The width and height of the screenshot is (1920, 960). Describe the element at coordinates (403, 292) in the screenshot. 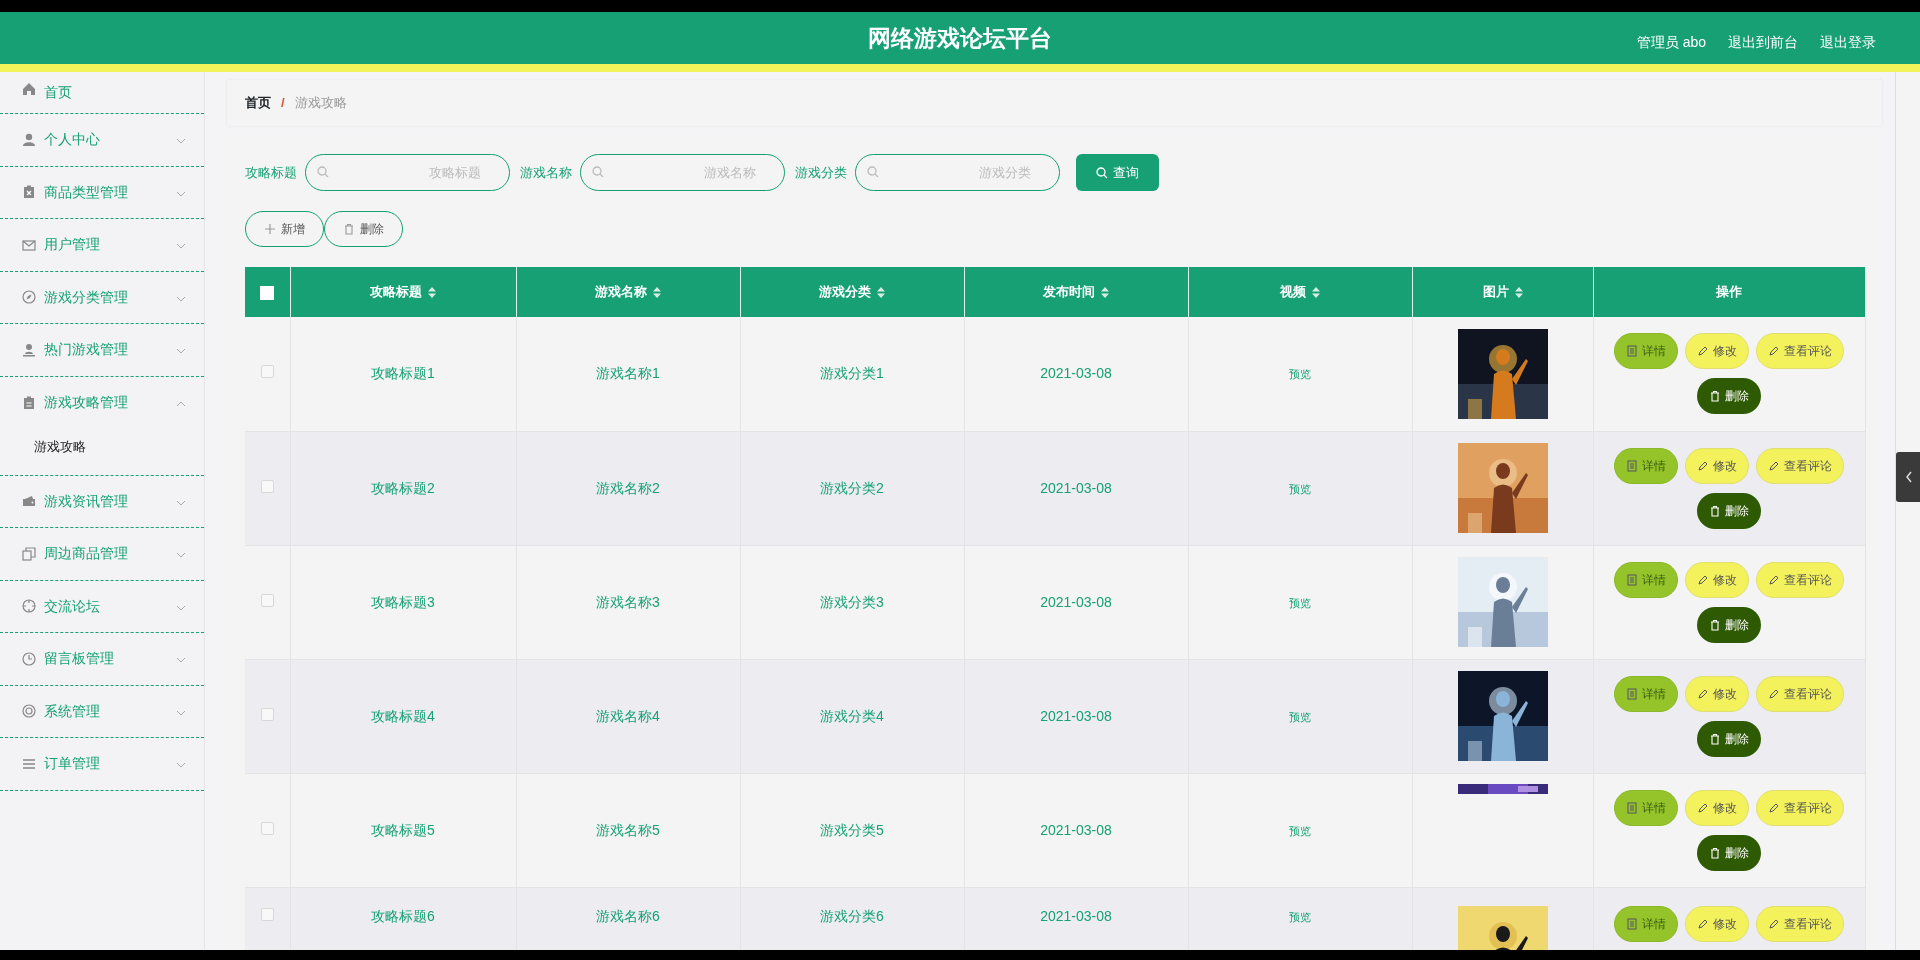

I see `column-header: 攻略标题` at that location.